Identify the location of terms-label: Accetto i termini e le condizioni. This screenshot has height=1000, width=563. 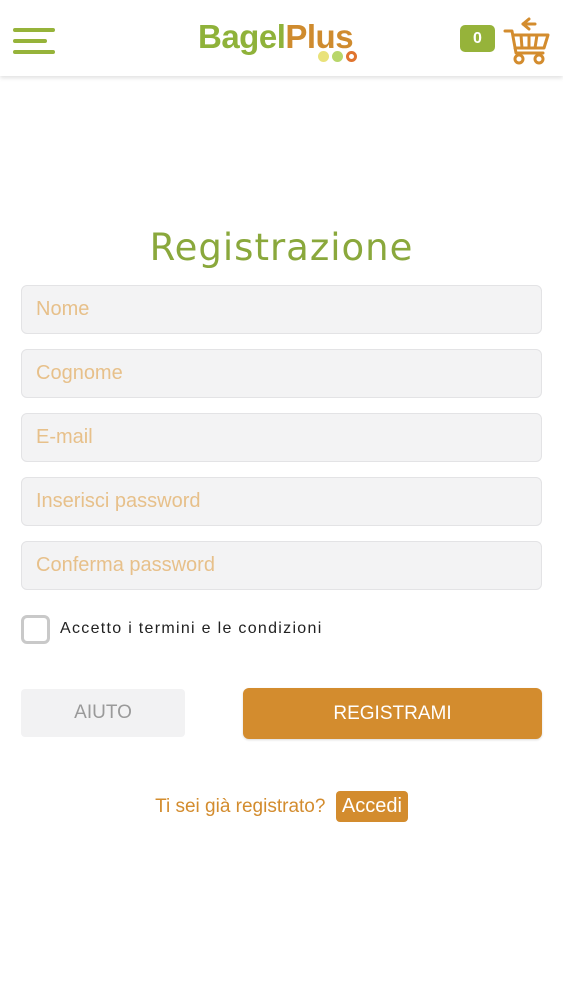
(191, 629).